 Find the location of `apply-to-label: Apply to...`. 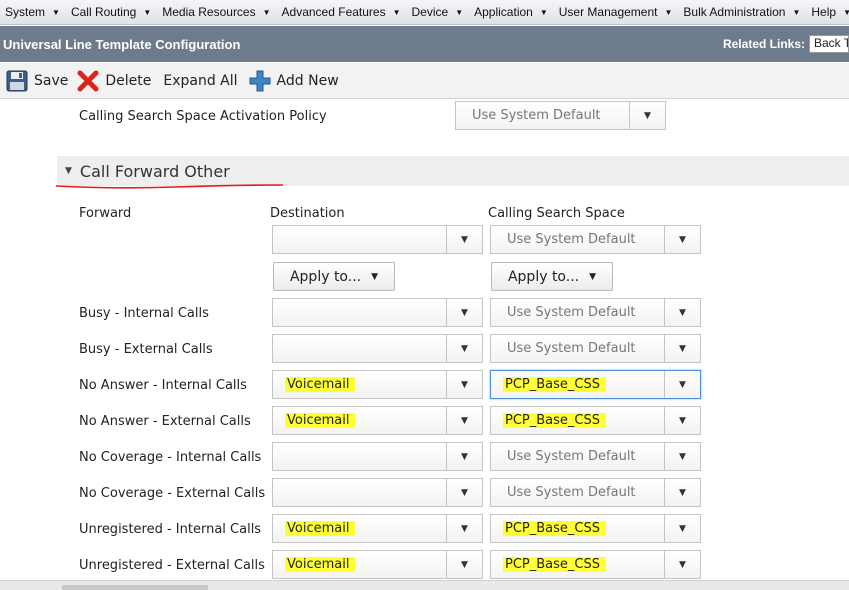

apply-to-label: Apply to... is located at coordinates (543, 276).